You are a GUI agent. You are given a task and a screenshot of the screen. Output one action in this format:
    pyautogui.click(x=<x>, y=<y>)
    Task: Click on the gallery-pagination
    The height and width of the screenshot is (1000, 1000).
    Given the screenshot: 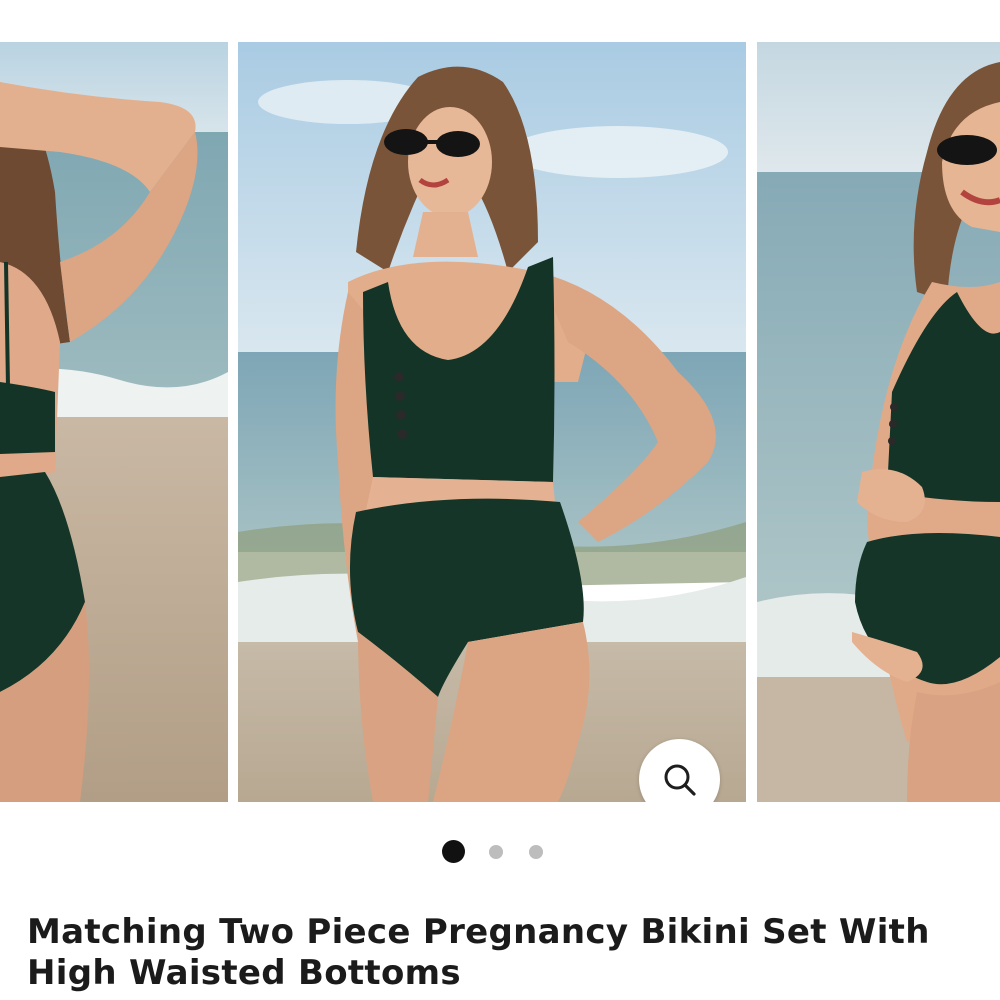 What is the action you would take?
    pyautogui.click(x=500, y=852)
    